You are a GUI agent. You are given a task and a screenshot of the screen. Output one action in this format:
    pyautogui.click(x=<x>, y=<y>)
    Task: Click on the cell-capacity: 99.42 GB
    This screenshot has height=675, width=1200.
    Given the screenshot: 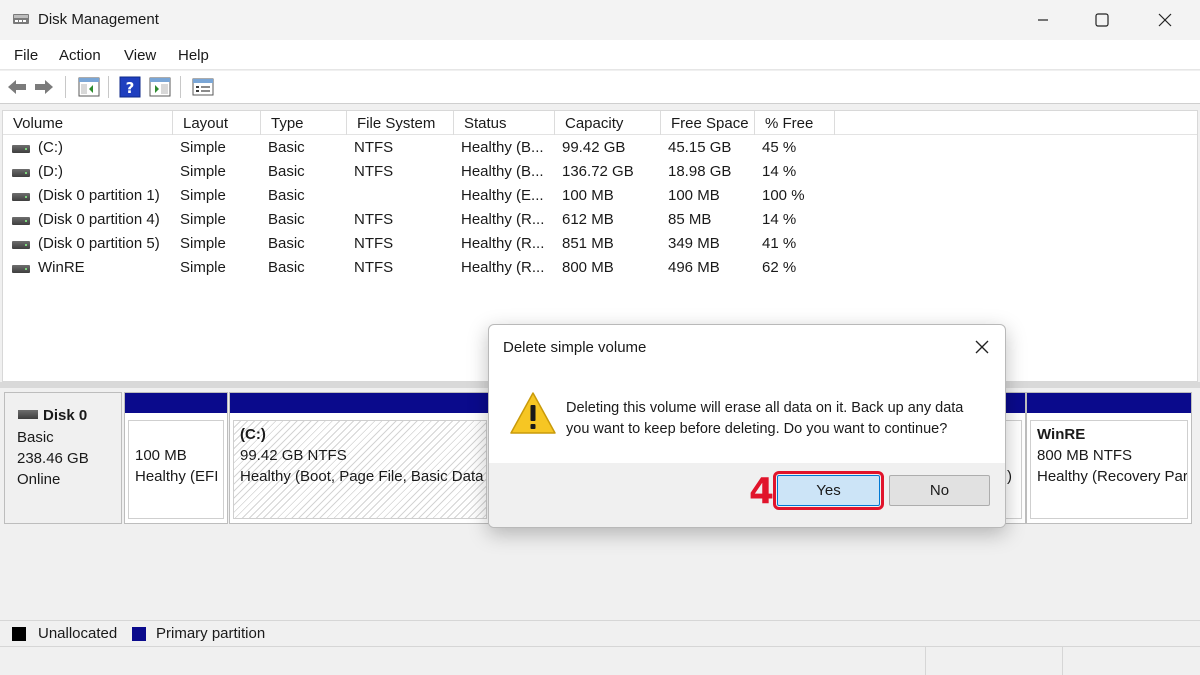 What is the action you would take?
    pyautogui.click(x=594, y=147)
    